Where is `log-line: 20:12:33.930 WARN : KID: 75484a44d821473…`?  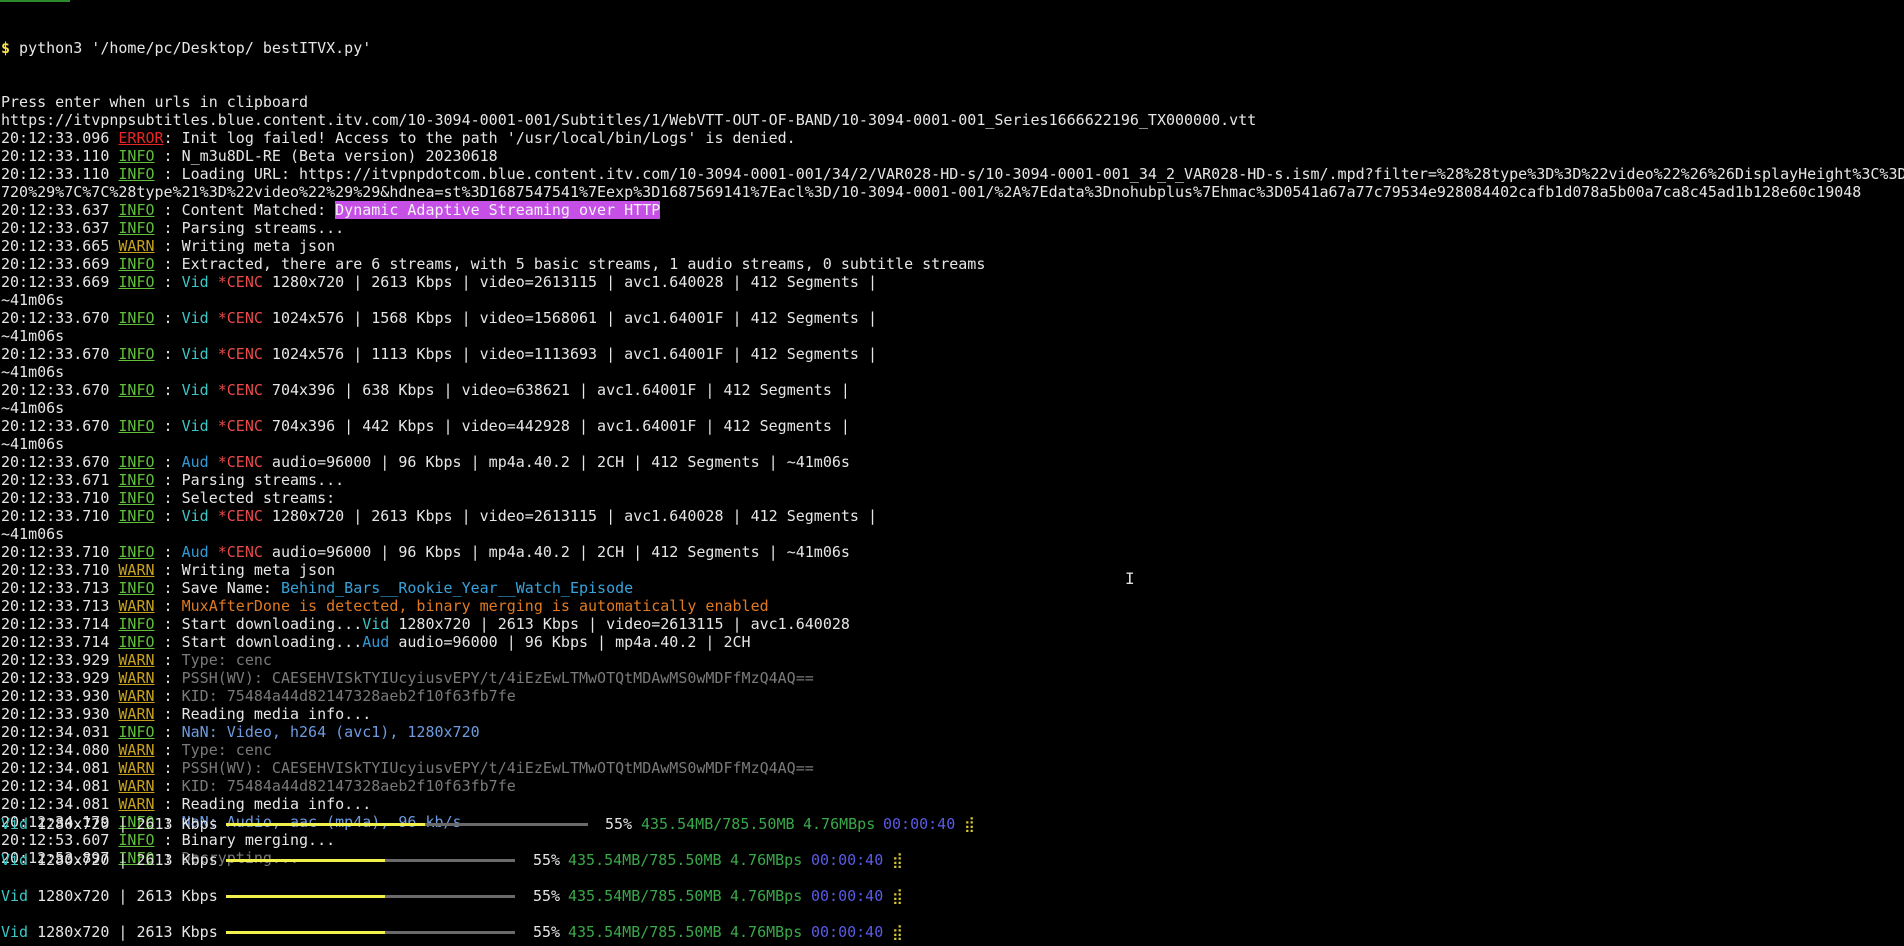 log-line: 20:12:33.930 WARN : KID: 75484a44d821473… is located at coordinates (952, 696).